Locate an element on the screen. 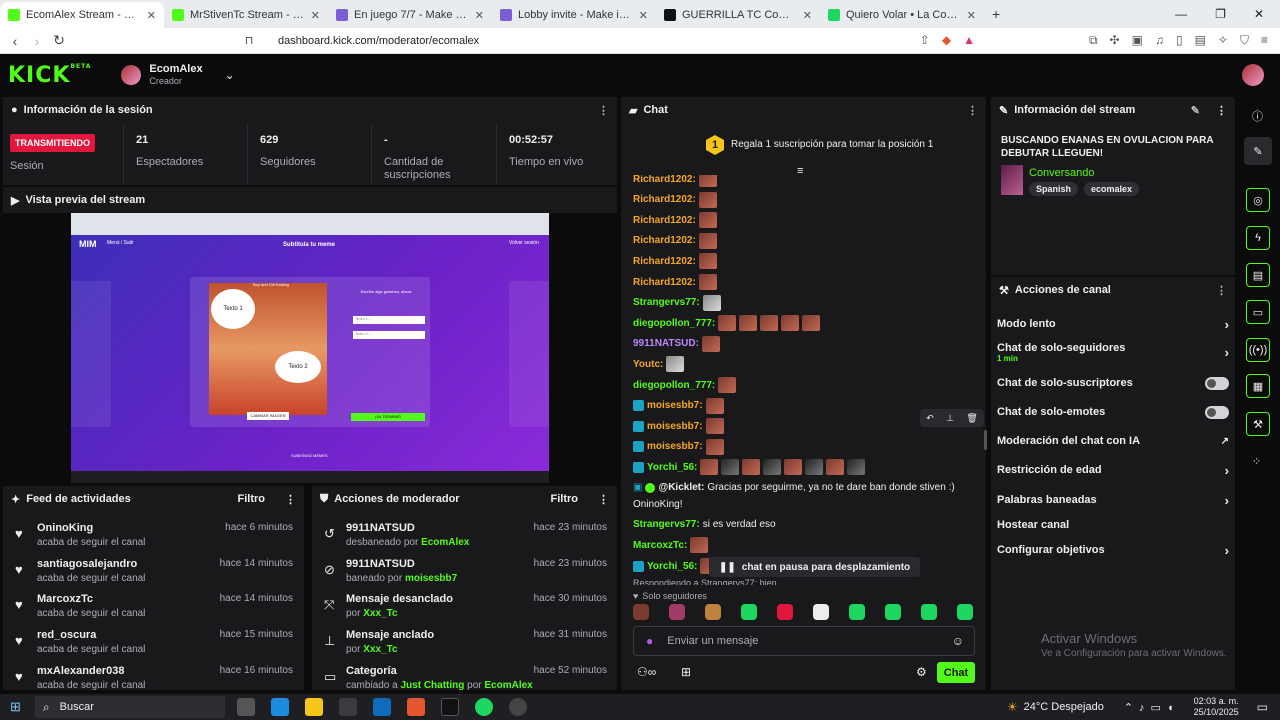 The image size is (1280, 720). spotify-icon is located at coordinates (483, 707).